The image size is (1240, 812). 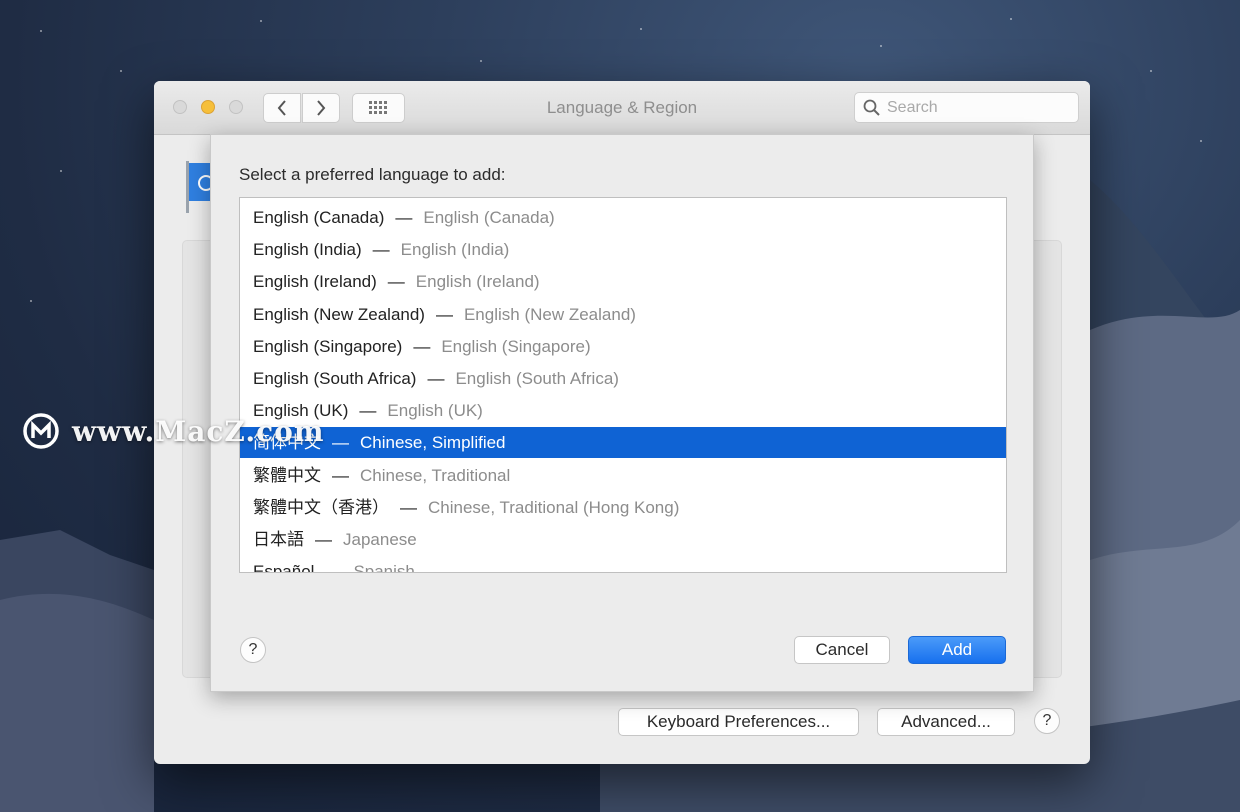 I want to click on language-native-name: 繁體中文, so click(x=287, y=475).